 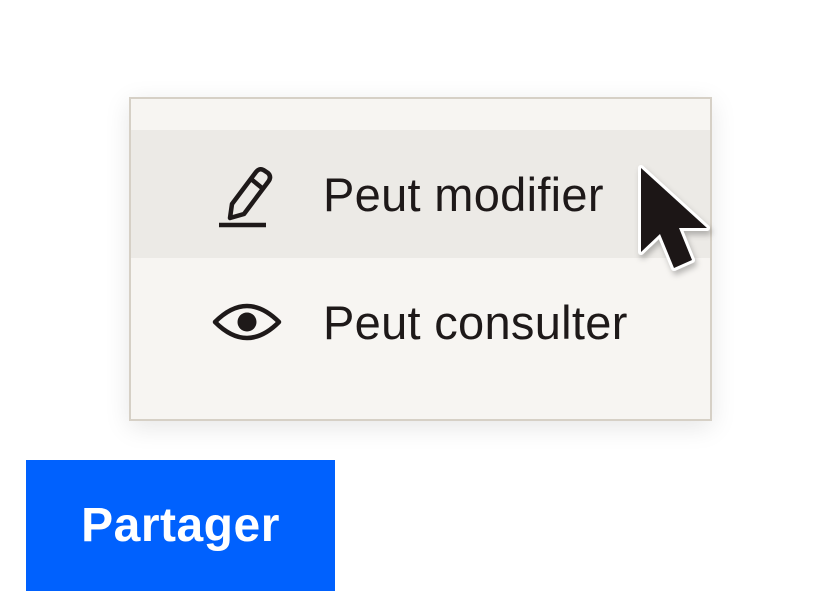 What do you see at coordinates (674, 218) in the screenshot?
I see `mouse-pointer-icon` at bounding box center [674, 218].